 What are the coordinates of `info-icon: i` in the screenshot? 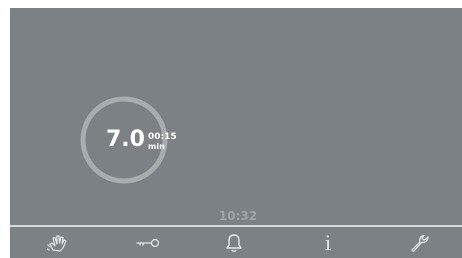 It's located at (328, 243).